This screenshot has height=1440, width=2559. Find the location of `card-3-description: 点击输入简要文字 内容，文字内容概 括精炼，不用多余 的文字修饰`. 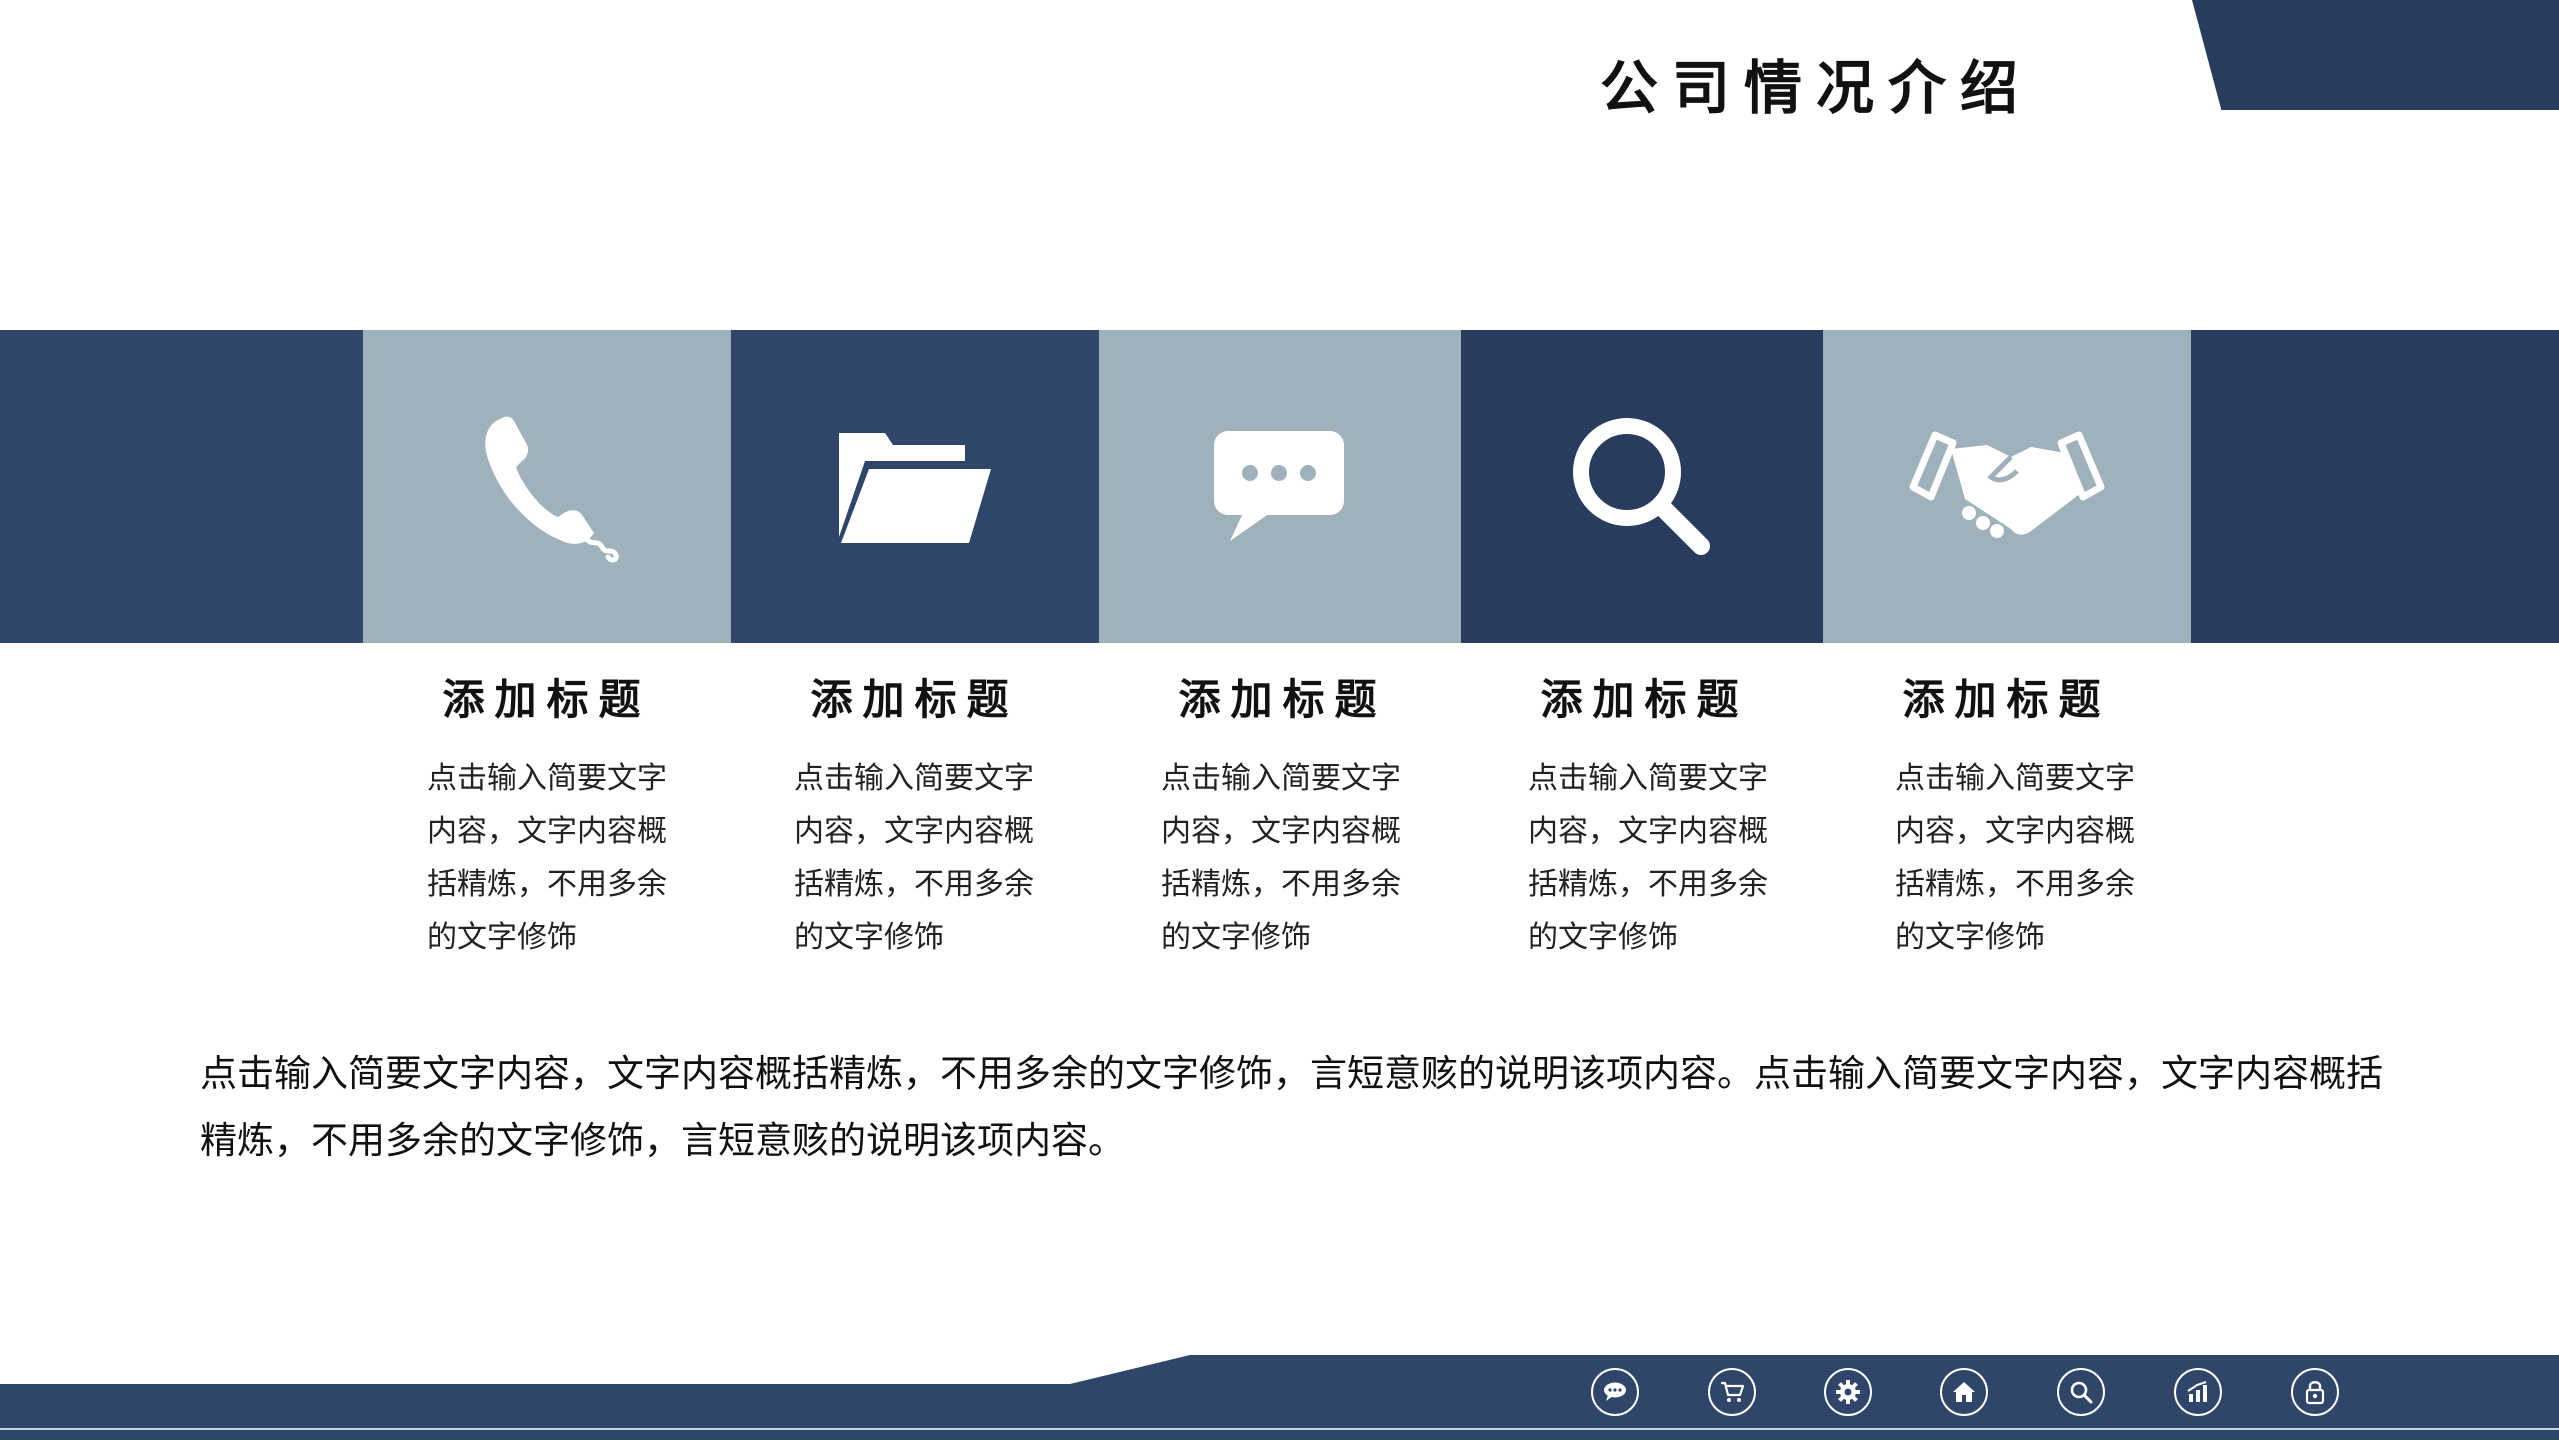

card-3-description: 点击输入简要文字 内容，文字内容概 括精炼，不用多余 的文字修饰 is located at coordinates (1291, 858).